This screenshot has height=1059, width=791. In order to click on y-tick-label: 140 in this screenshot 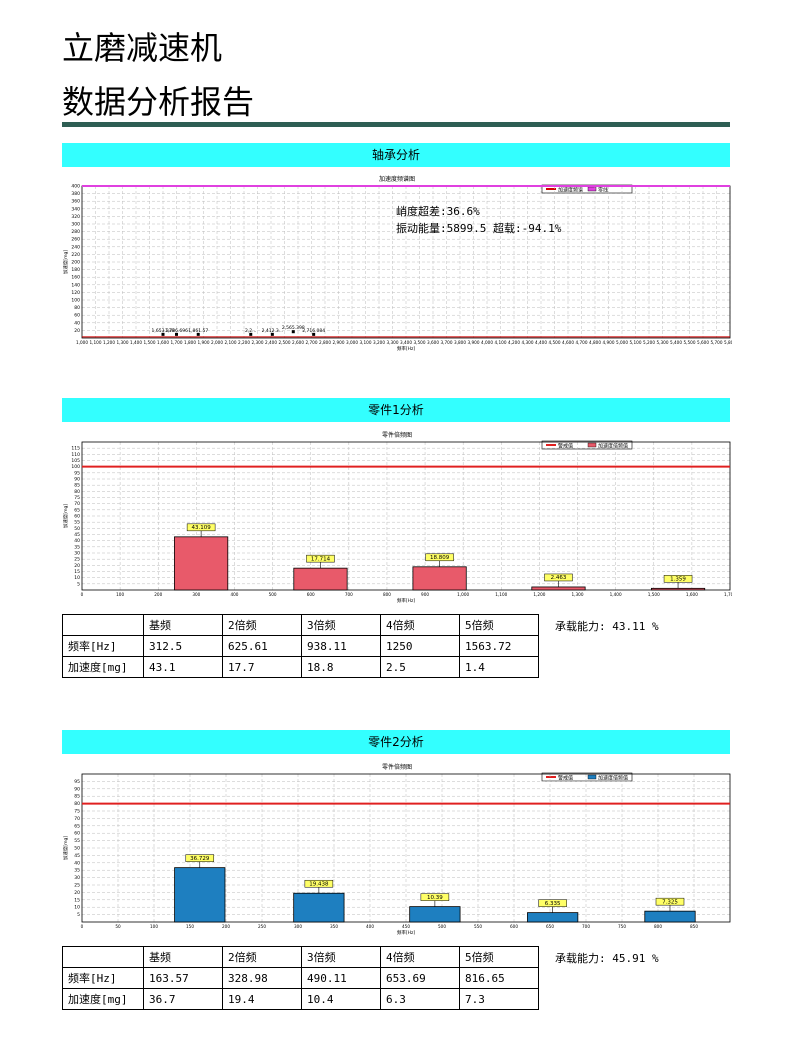, I will do `click(75, 285)`.